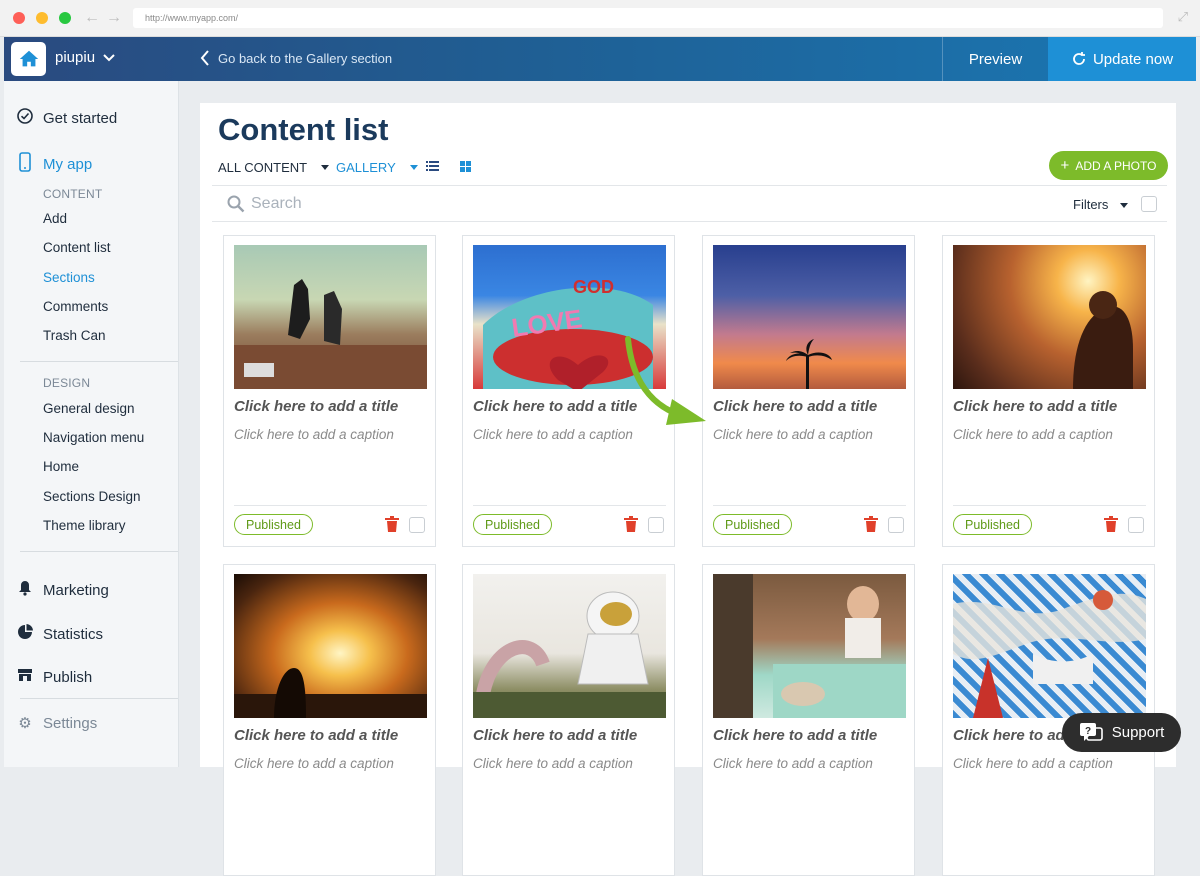 Image resolution: width=1200 pixels, height=876 pixels. What do you see at coordinates (1065, 165) in the screenshot?
I see `plus-icon: +` at bounding box center [1065, 165].